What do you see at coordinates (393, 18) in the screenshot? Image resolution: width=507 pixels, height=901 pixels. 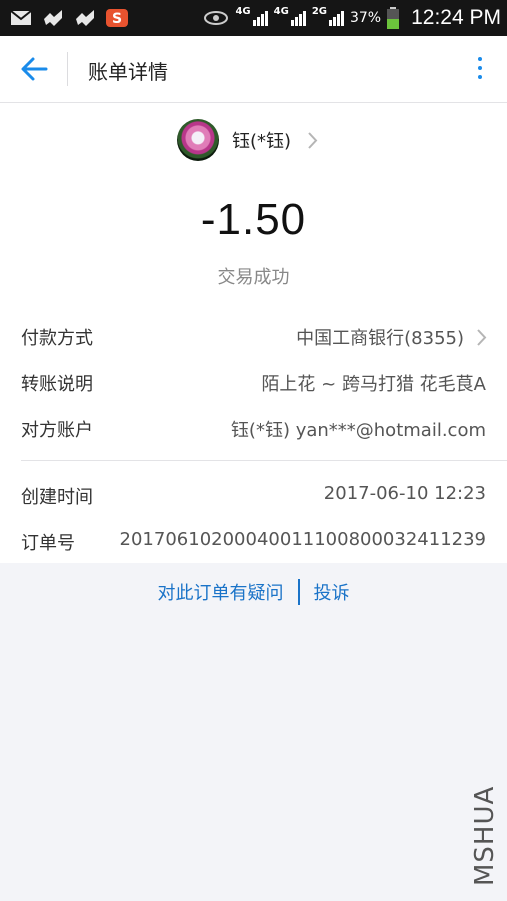 I see `battery-icon` at bounding box center [393, 18].